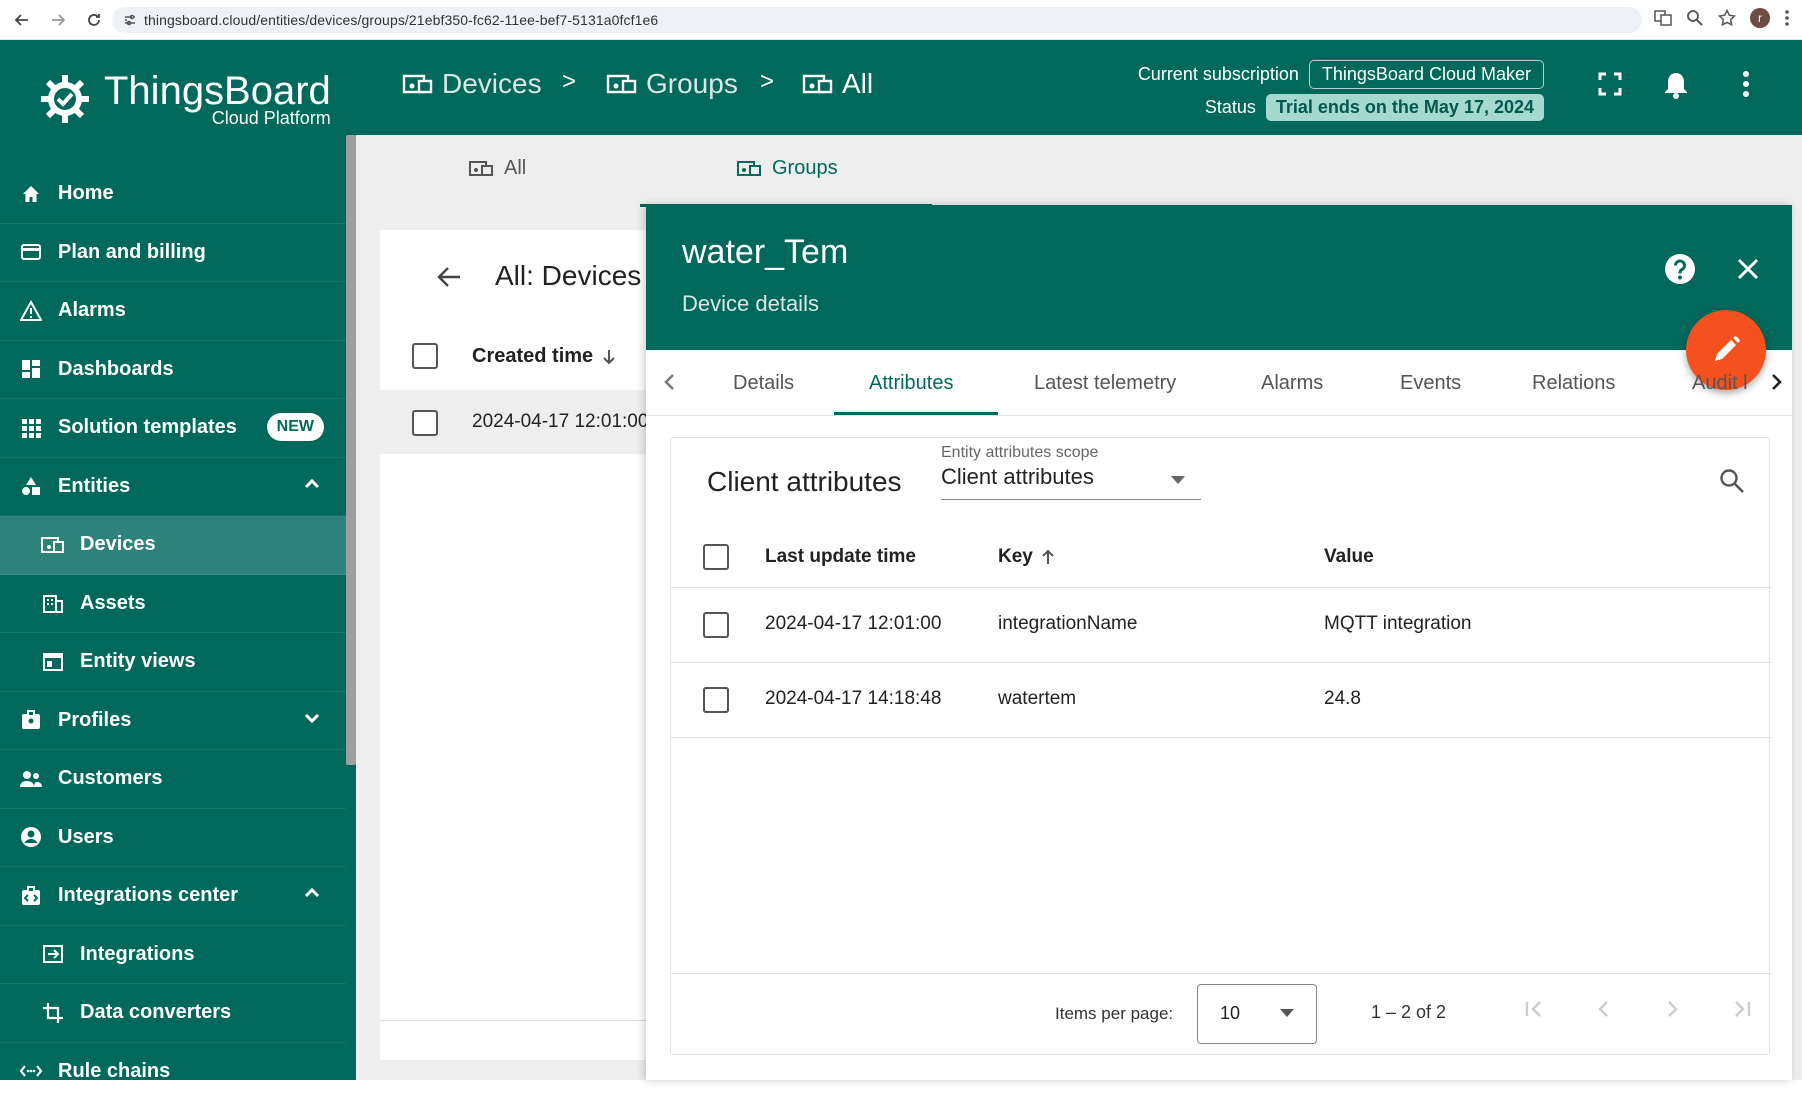 The width and height of the screenshot is (1802, 1101). What do you see at coordinates (173, 545) in the screenshot?
I see `sidebar-item-devices: Devices` at bounding box center [173, 545].